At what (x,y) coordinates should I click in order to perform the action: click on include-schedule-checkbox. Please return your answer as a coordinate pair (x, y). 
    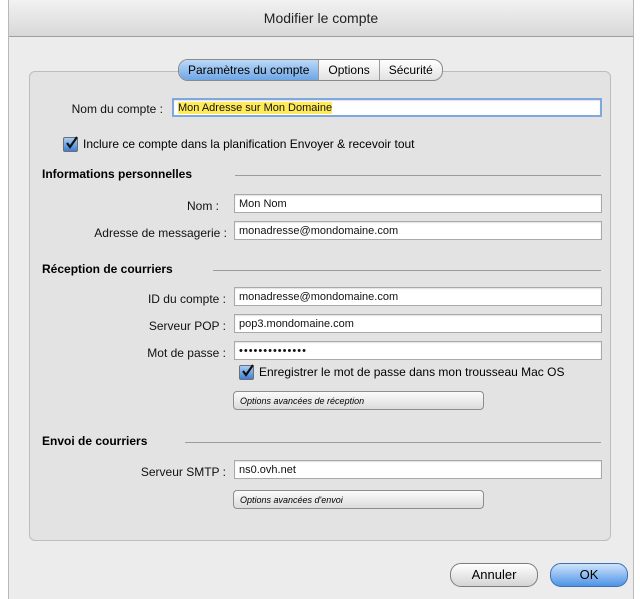
    Looking at the image, I should click on (70, 144).